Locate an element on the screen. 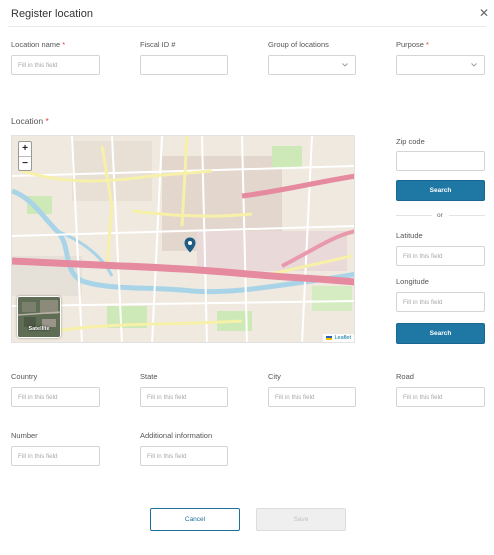  location-name-input is located at coordinates (55, 65).